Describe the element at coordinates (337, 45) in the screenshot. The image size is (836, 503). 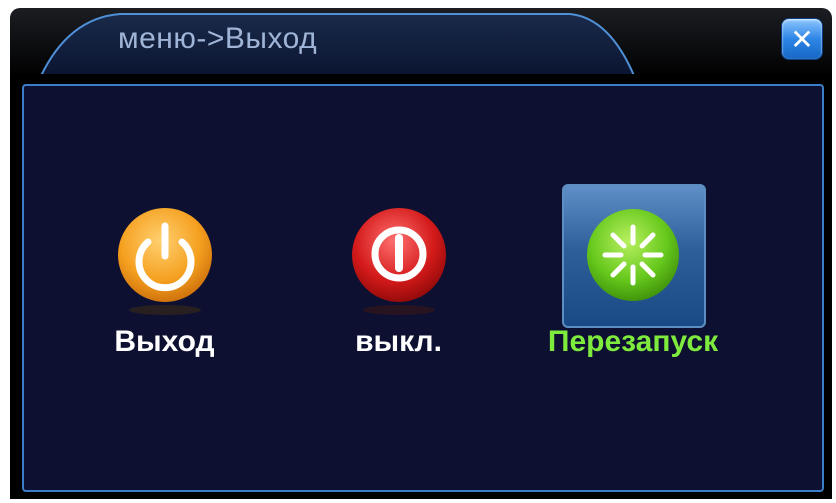
I see `title-tab` at that location.